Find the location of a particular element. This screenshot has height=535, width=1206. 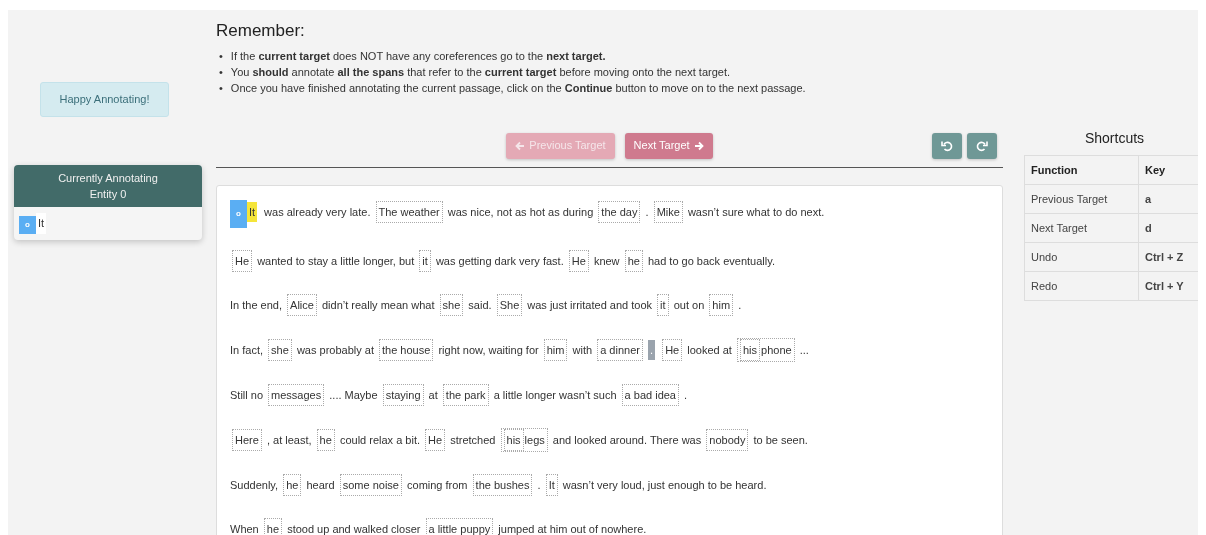

passage-text: was already very late. is located at coordinates (317, 211).